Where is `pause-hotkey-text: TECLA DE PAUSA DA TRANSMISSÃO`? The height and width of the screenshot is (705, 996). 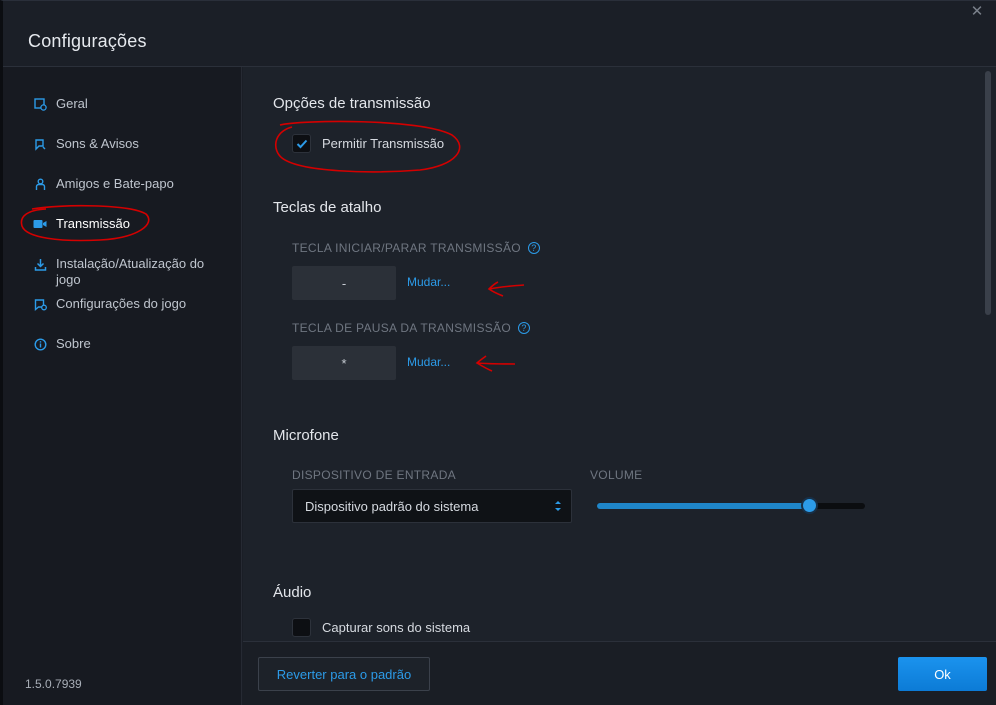 pause-hotkey-text: TECLA DE PAUSA DA TRANSMISSÃO is located at coordinates (401, 328).